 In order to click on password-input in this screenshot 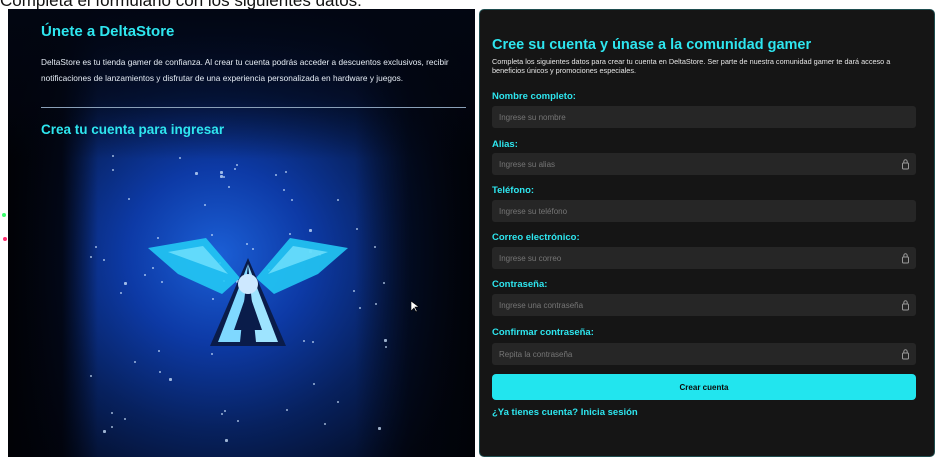, I will do `click(704, 305)`.